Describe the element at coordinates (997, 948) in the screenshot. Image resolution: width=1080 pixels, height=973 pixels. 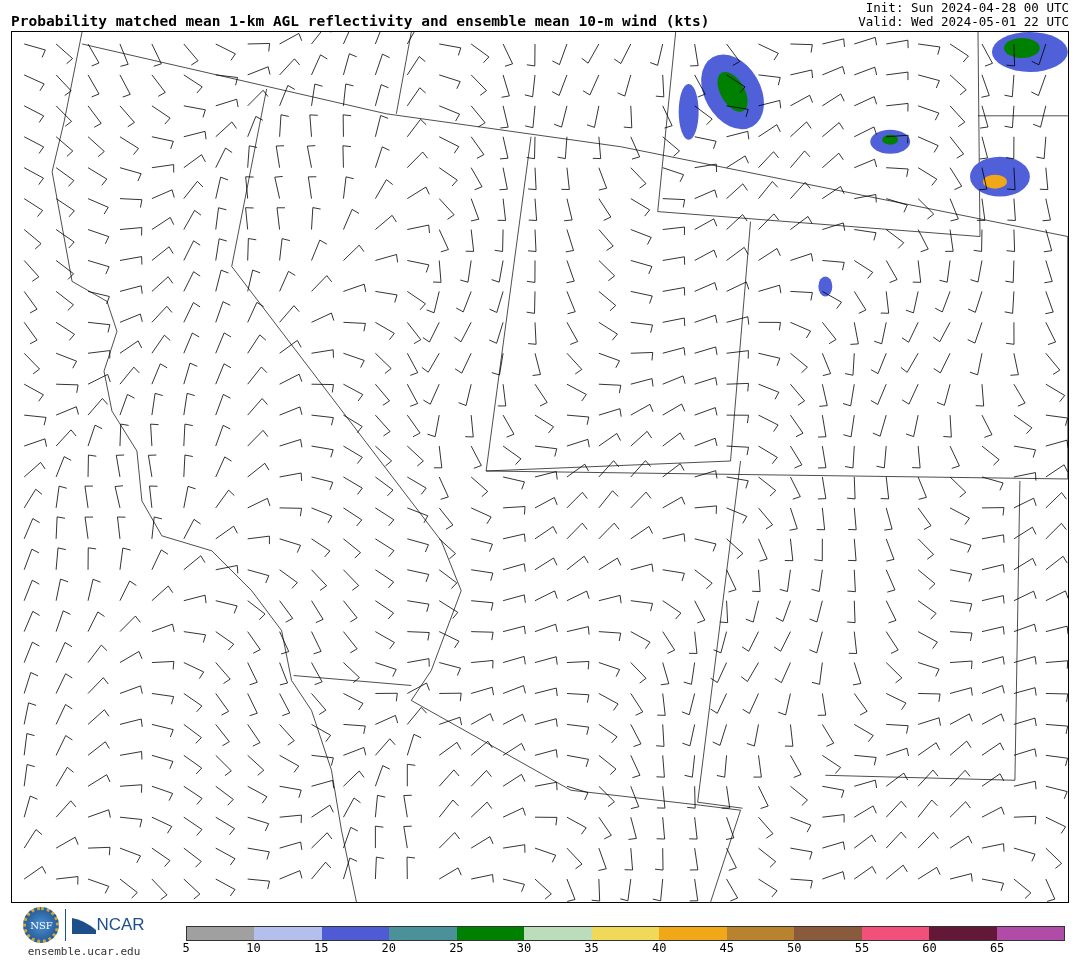
I see `scale-tick-label: 65` at that location.